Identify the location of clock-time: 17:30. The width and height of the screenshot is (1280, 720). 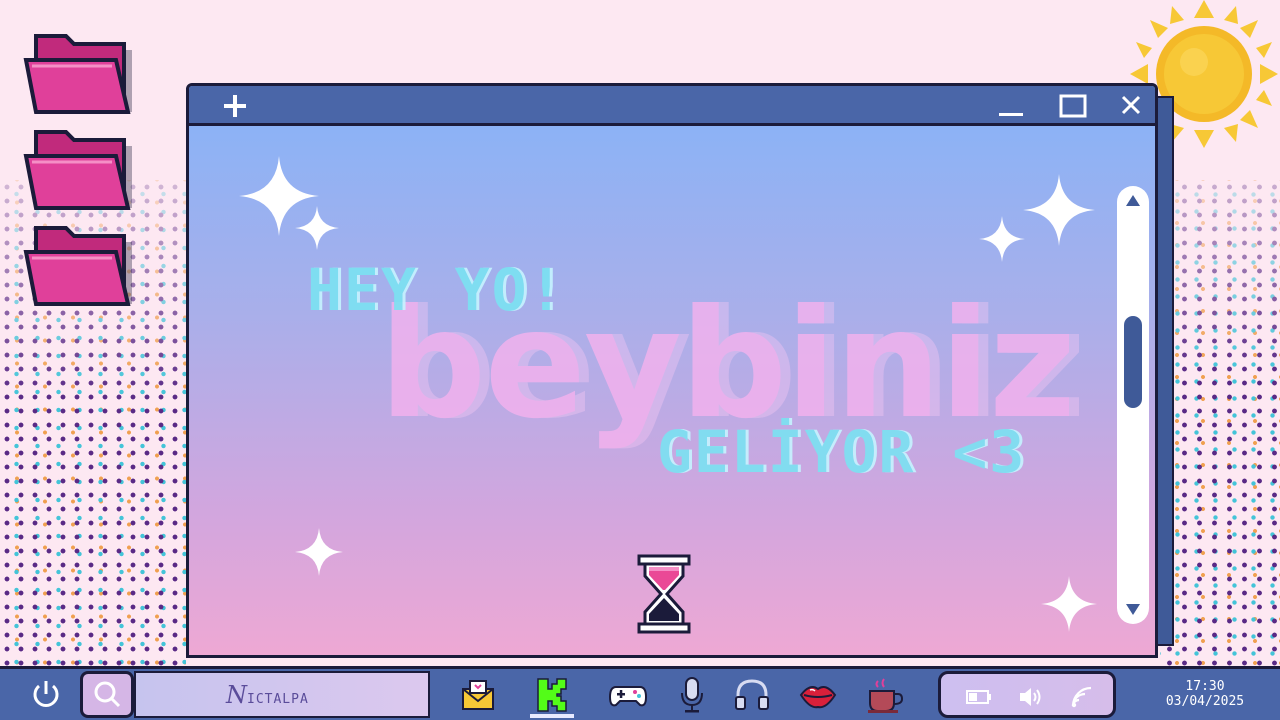
(1205, 686).